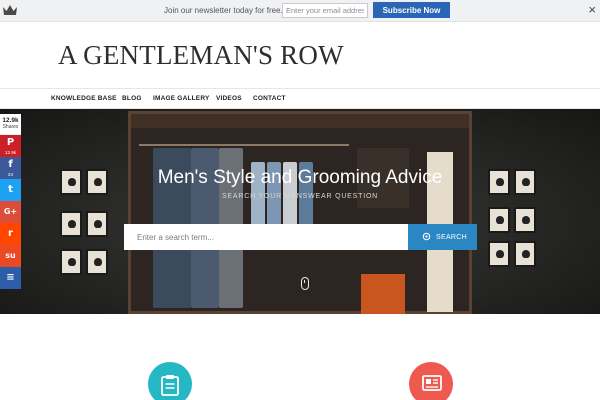  I want to click on newspaper-icon, so click(432, 383).